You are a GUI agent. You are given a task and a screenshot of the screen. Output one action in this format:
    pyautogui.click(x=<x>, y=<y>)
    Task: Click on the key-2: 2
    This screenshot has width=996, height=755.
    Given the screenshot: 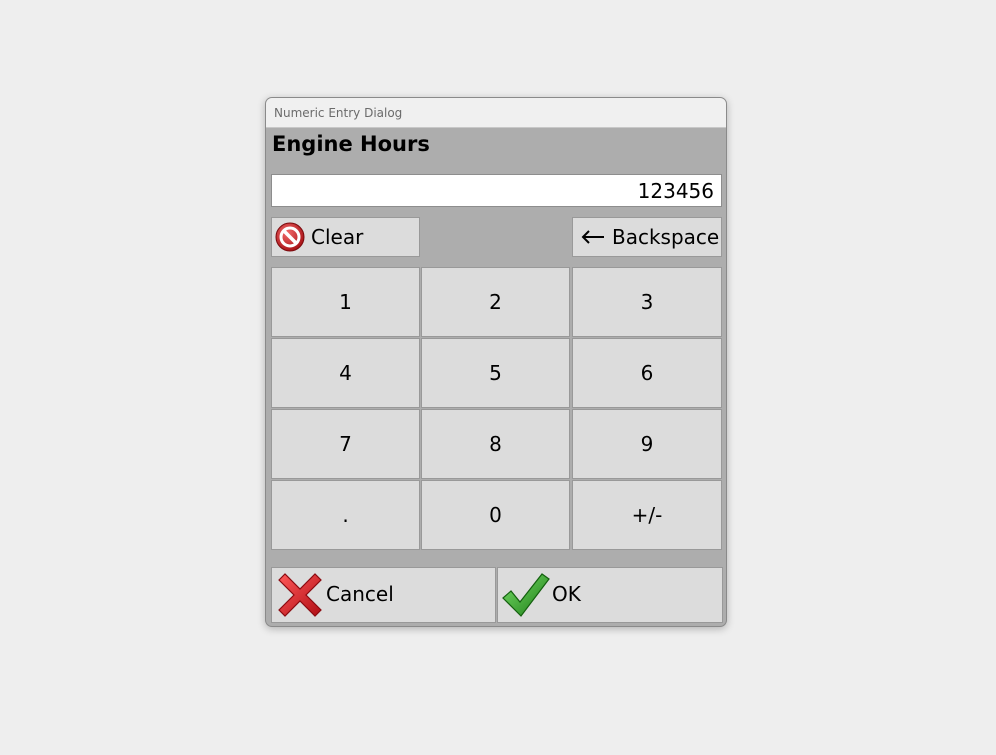 What is the action you would take?
    pyautogui.click(x=495, y=302)
    